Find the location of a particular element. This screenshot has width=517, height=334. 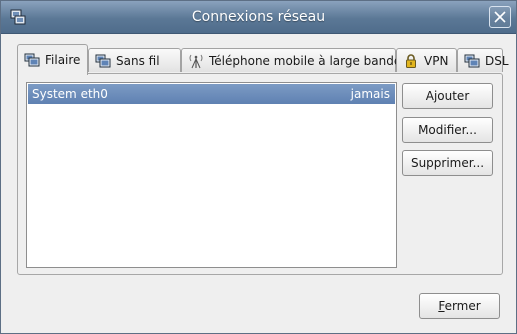

tab-mobile-broadband: Téléphone mobile à large bande is located at coordinates (291, 60).